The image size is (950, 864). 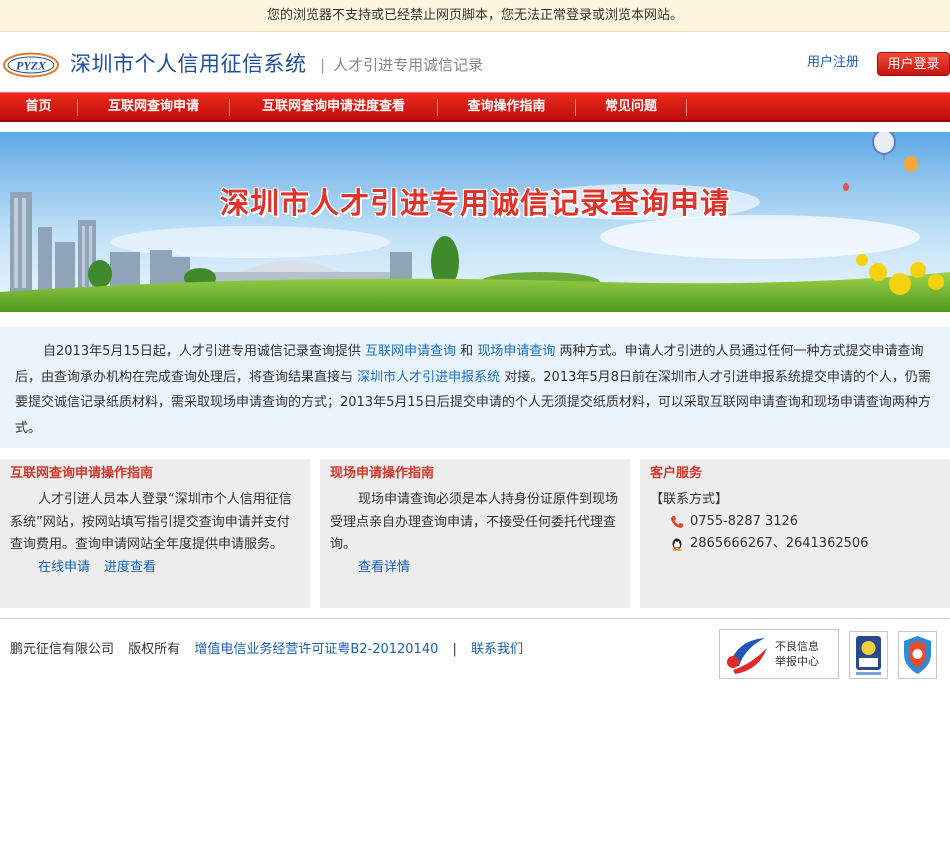 I want to click on report-center-icon, so click(x=747, y=656).